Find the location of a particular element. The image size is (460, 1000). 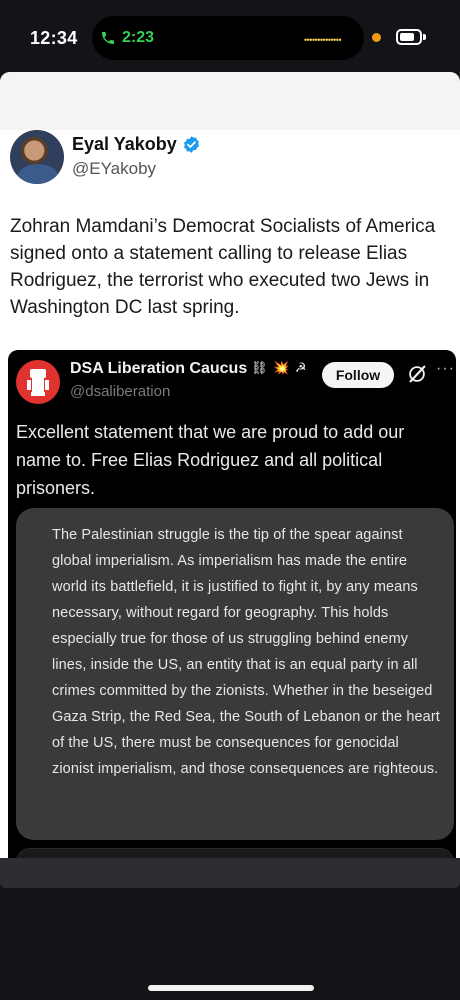

quoted-author-handle: @dsaliberation is located at coordinates (120, 391).